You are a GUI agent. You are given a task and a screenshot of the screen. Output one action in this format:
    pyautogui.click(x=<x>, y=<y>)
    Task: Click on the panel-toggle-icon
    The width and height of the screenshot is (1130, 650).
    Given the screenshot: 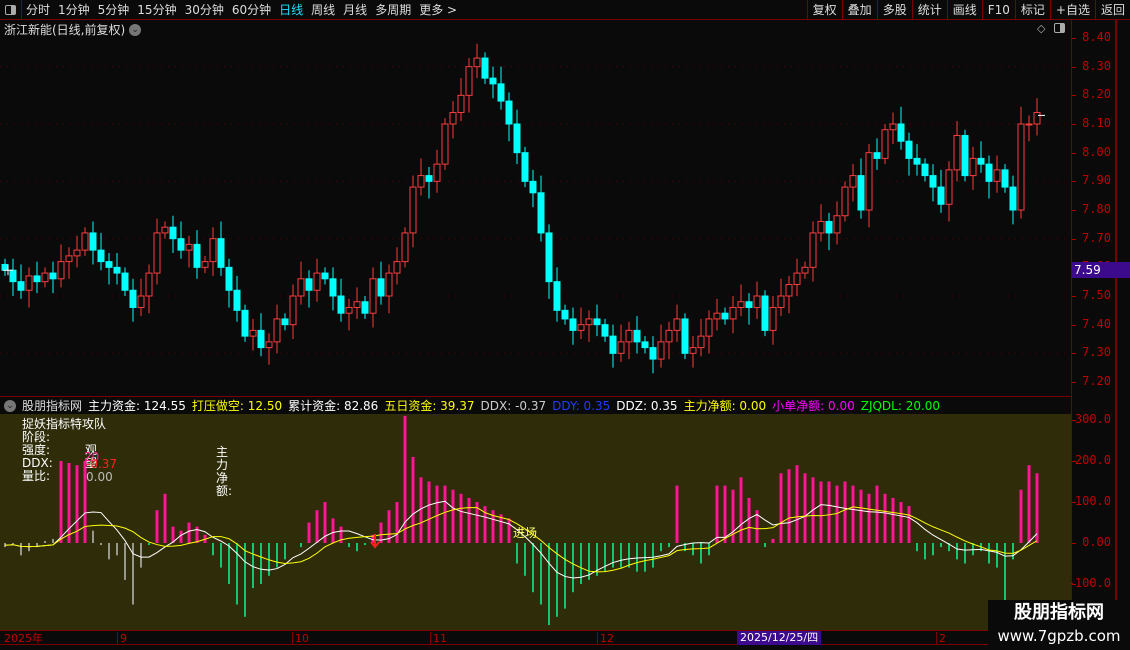 What is the action you would take?
    pyautogui.click(x=11, y=10)
    